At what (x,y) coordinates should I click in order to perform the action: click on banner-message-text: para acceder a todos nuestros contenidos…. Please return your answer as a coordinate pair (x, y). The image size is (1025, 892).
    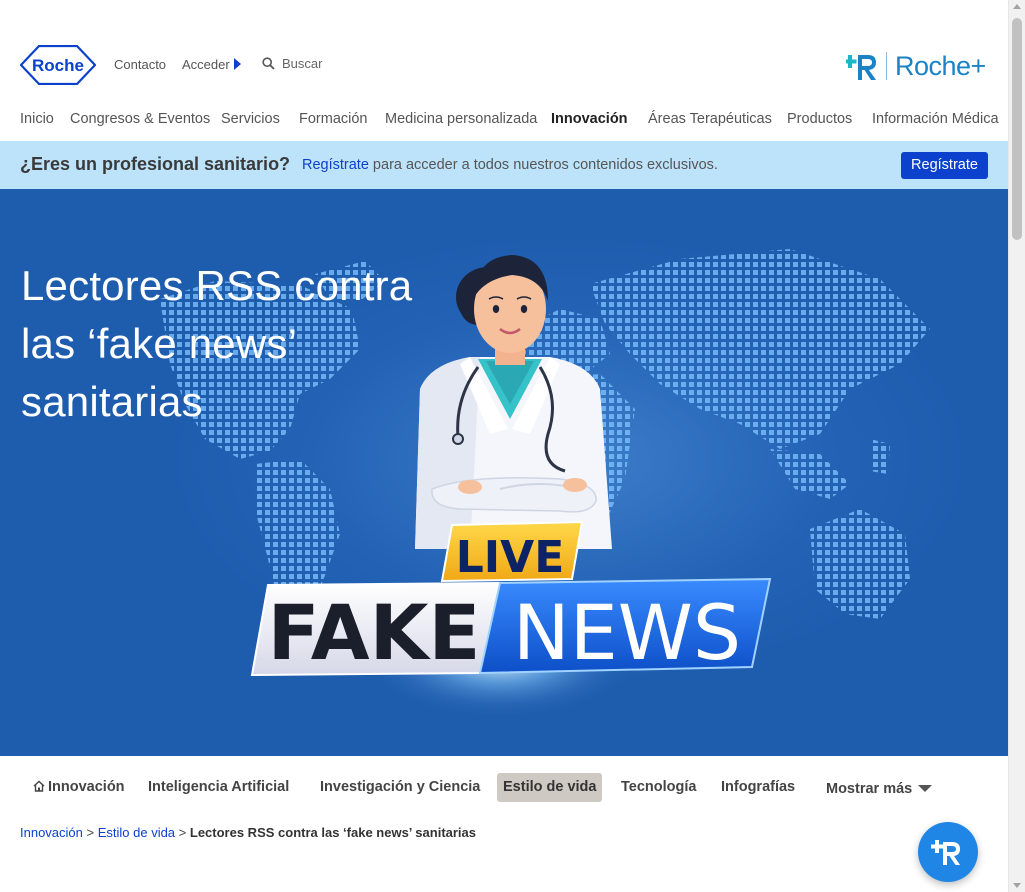
    Looking at the image, I should click on (543, 165).